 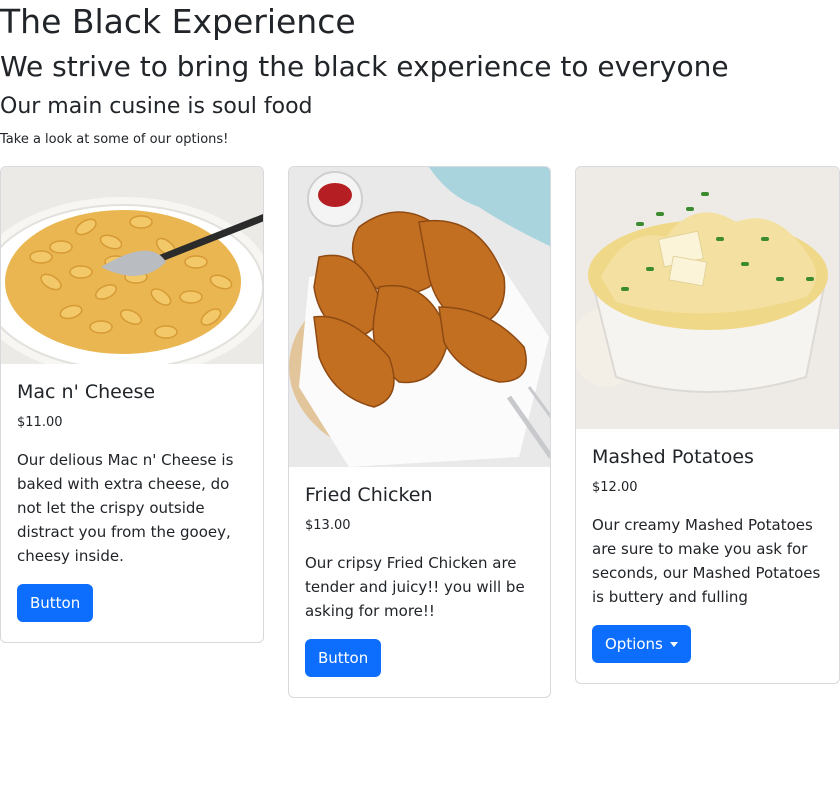 What do you see at coordinates (156, 106) in the screenshot?
I see `cuisine-heading: Our main cusine is soul food` at bounding box center [156, 106].